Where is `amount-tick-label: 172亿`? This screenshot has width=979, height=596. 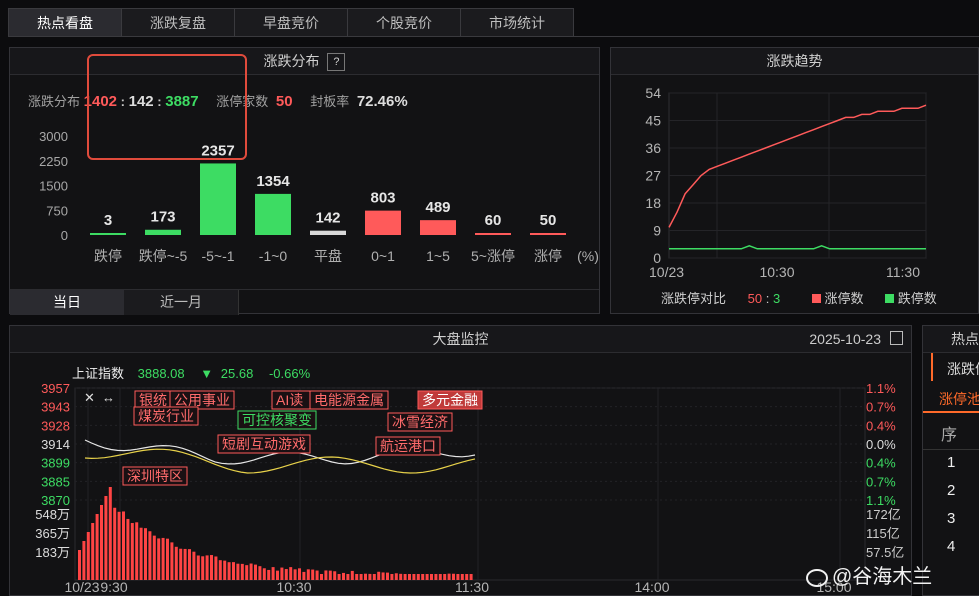 amount-tick-label: 172亿 is located at coordinates (883, 514).